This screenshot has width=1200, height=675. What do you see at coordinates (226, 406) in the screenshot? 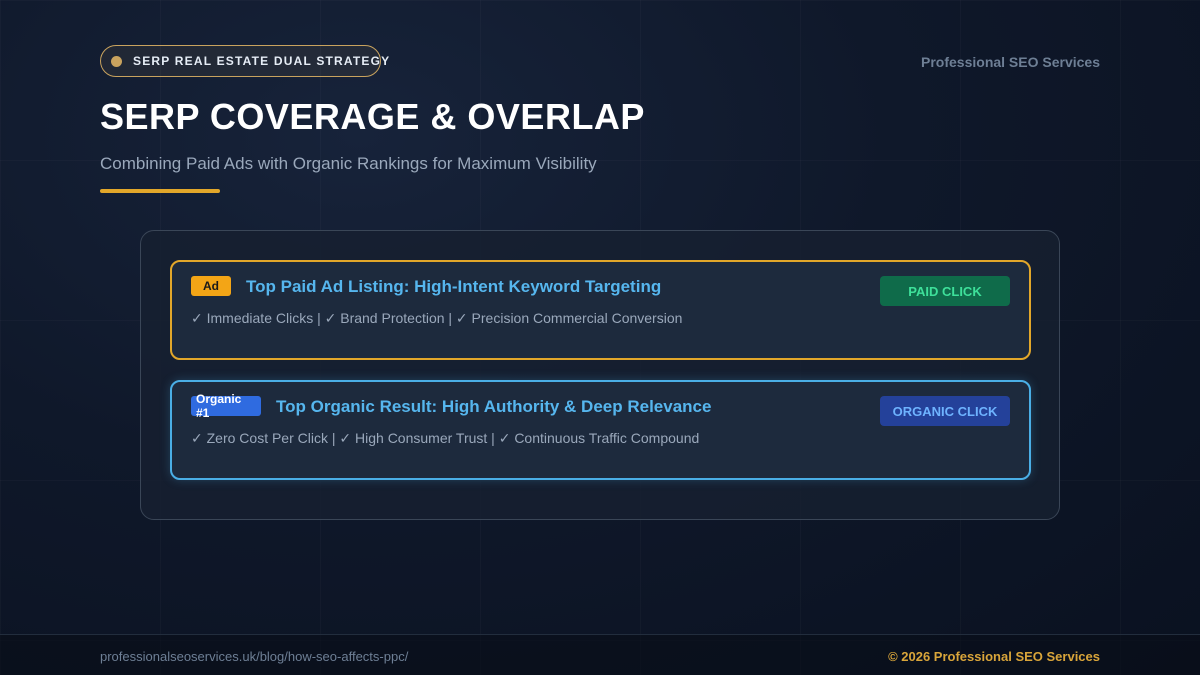
I see `organic-badge: Organic #1` at bounding box center [226, 406].